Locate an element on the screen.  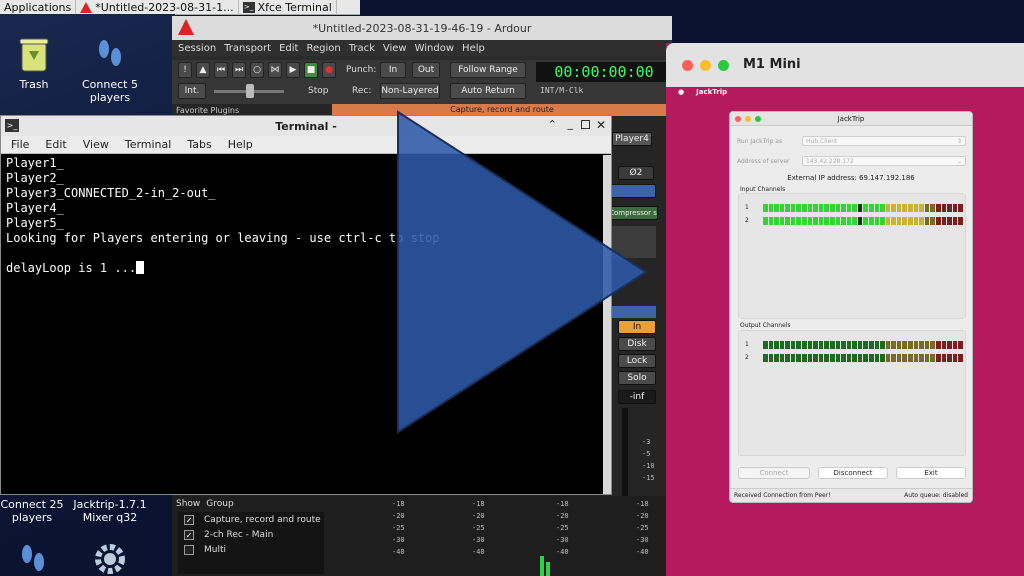
menu-region: Region is located at coordinates (323, 48).